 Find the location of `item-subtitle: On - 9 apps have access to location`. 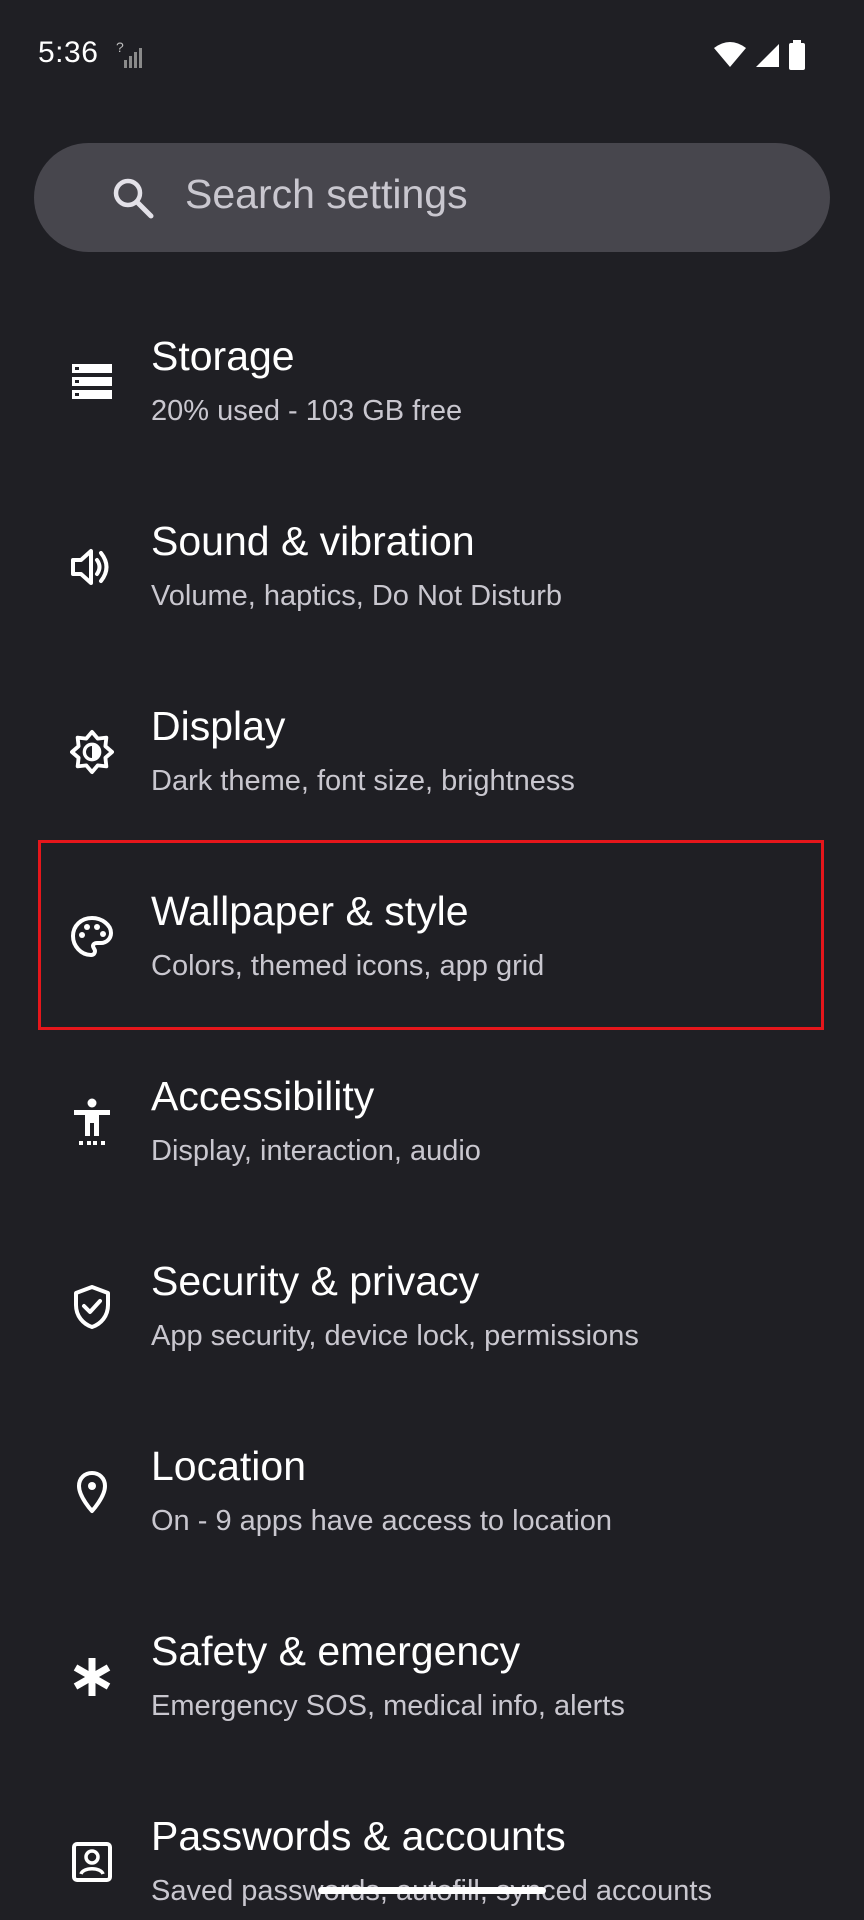

item-subtitle: On - 9 apps have access to location is located at coordinates (382, 1521).